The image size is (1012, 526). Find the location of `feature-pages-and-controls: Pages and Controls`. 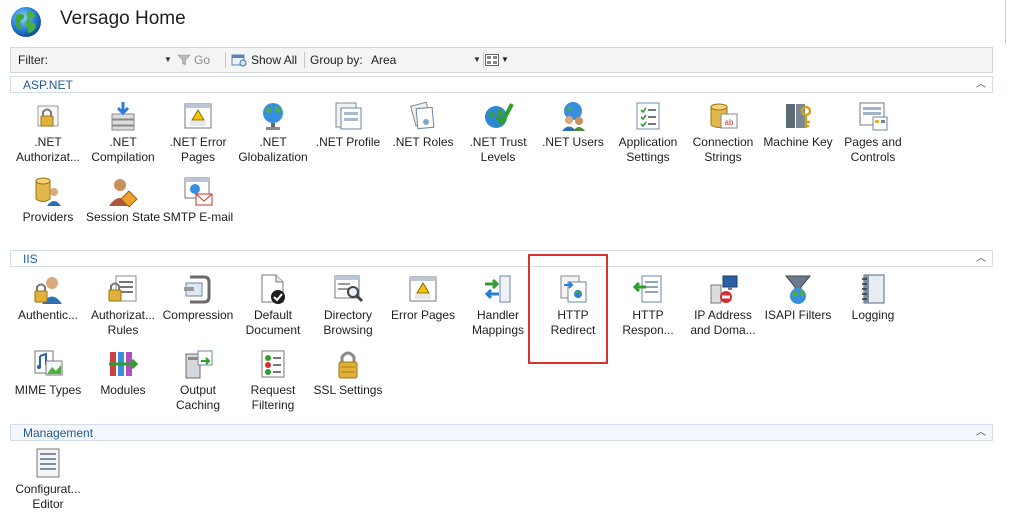

feature-pages-and-controls: Pages and Controls is located at coordinates (873, 138).